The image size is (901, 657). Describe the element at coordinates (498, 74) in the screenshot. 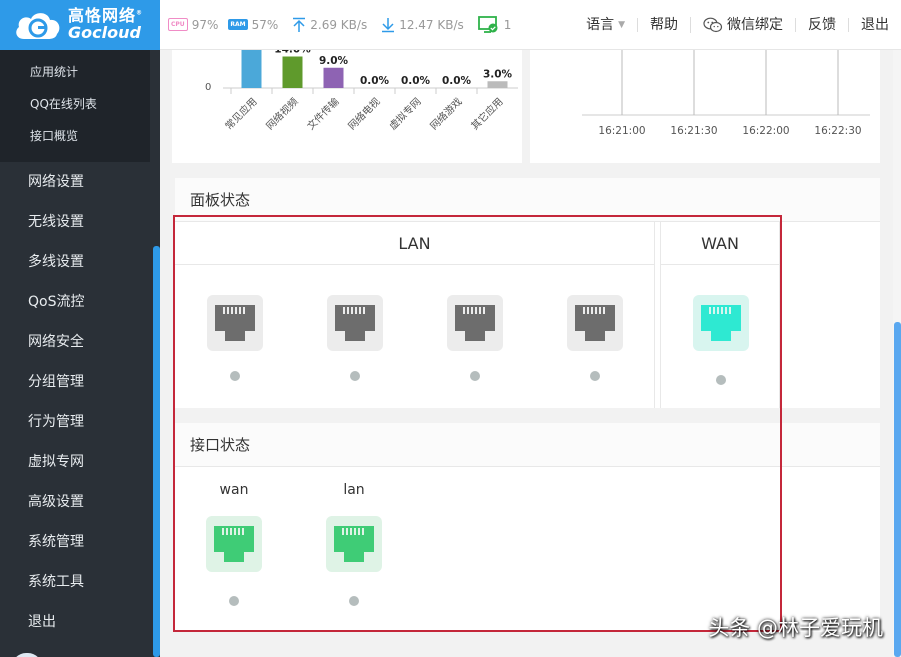

I see `data-label: 3.0%` at that location.